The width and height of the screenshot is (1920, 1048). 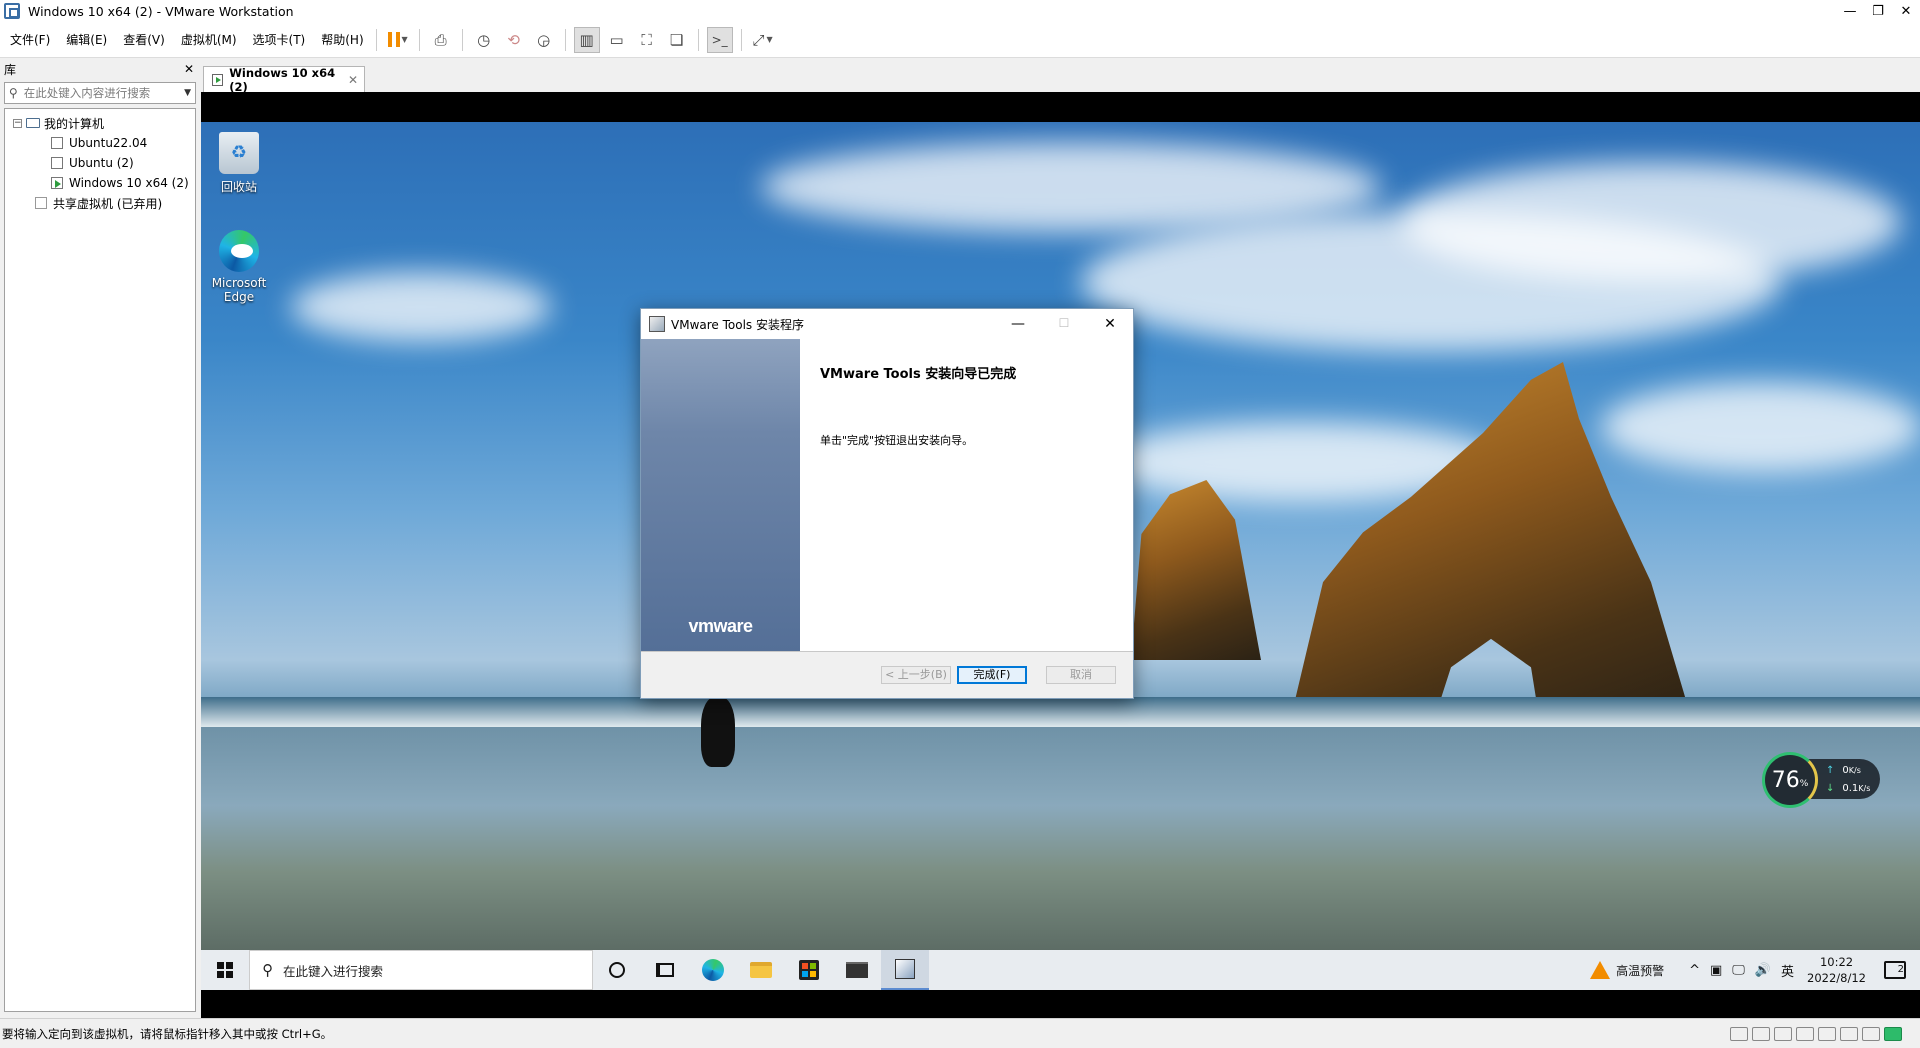 I want to click on dialog-minimize-button: —, so click(x=1018, y=324).